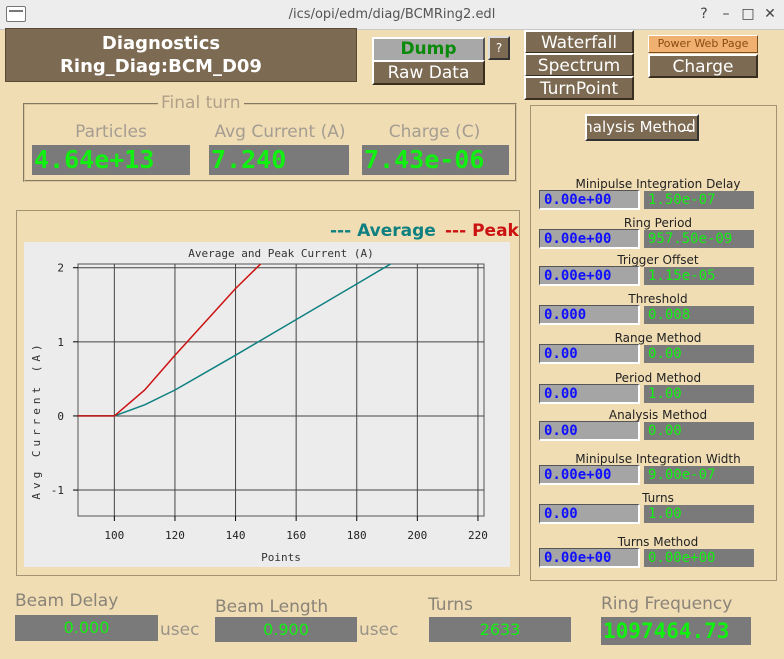  I want to click on param-setpoint-input: 0.000, so click(589, 315).